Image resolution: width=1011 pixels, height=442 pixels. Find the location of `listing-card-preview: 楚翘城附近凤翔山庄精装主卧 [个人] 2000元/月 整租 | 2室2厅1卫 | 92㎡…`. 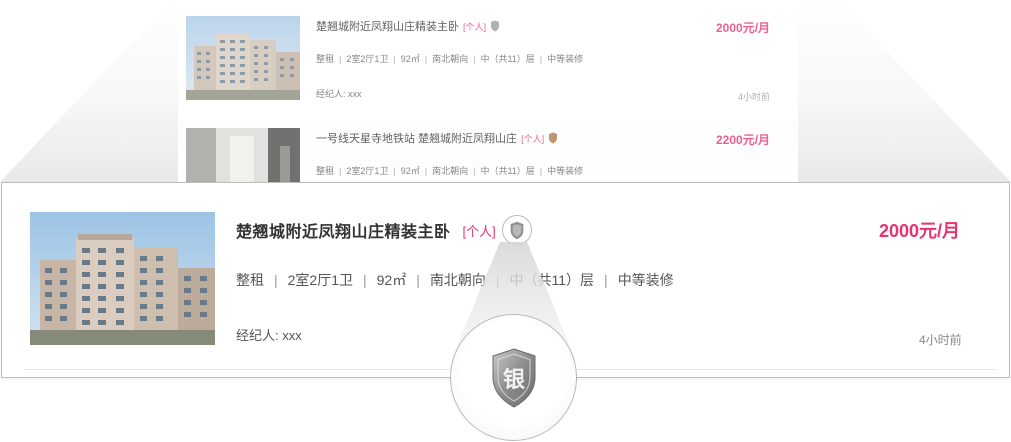

listing-card-preview: 楚翘城附近凤翔山庄精装主卧 [个人] 2000元/月 整租 | 2室2厅1卫 | 92㎡… is located at coordinates (486, 61).